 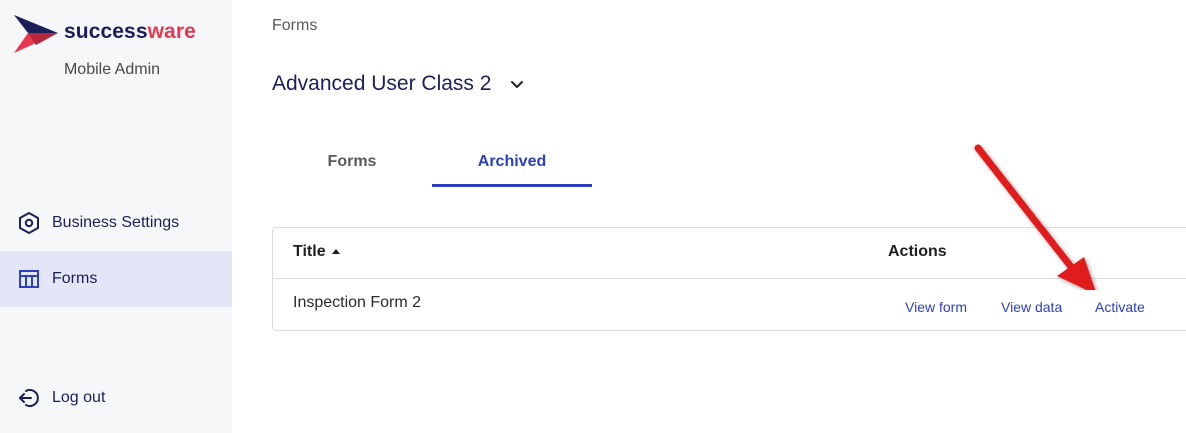 What do you see at coordinates (29, 279) in the screenshot?
I see `table-icon` at bounding box center [29, 279].